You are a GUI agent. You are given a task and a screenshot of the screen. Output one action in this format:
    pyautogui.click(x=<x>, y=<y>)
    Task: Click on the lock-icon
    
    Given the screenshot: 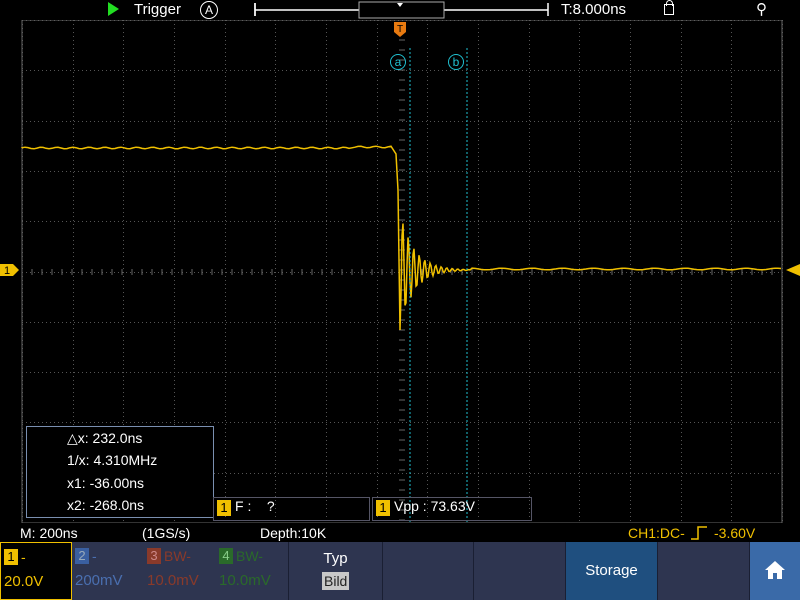 What is the action you would take?
    pyautogui.click(x=669, y=7)
    